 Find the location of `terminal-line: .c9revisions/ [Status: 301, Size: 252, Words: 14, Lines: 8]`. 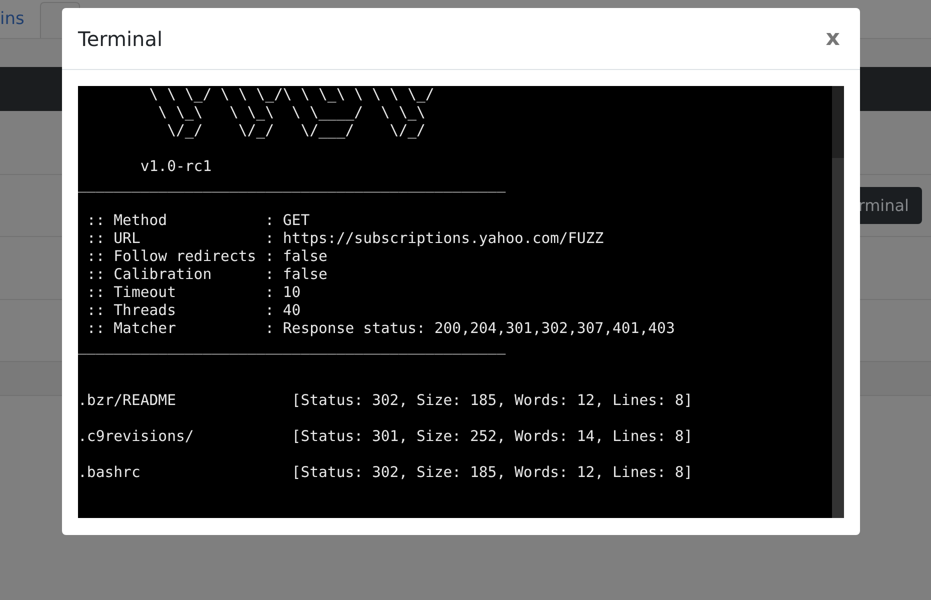

terminal-line: .c9revisions/ [Status: 301, Size: 252, Words: 14, Lines: 8] is located at coordinates (385, 437).